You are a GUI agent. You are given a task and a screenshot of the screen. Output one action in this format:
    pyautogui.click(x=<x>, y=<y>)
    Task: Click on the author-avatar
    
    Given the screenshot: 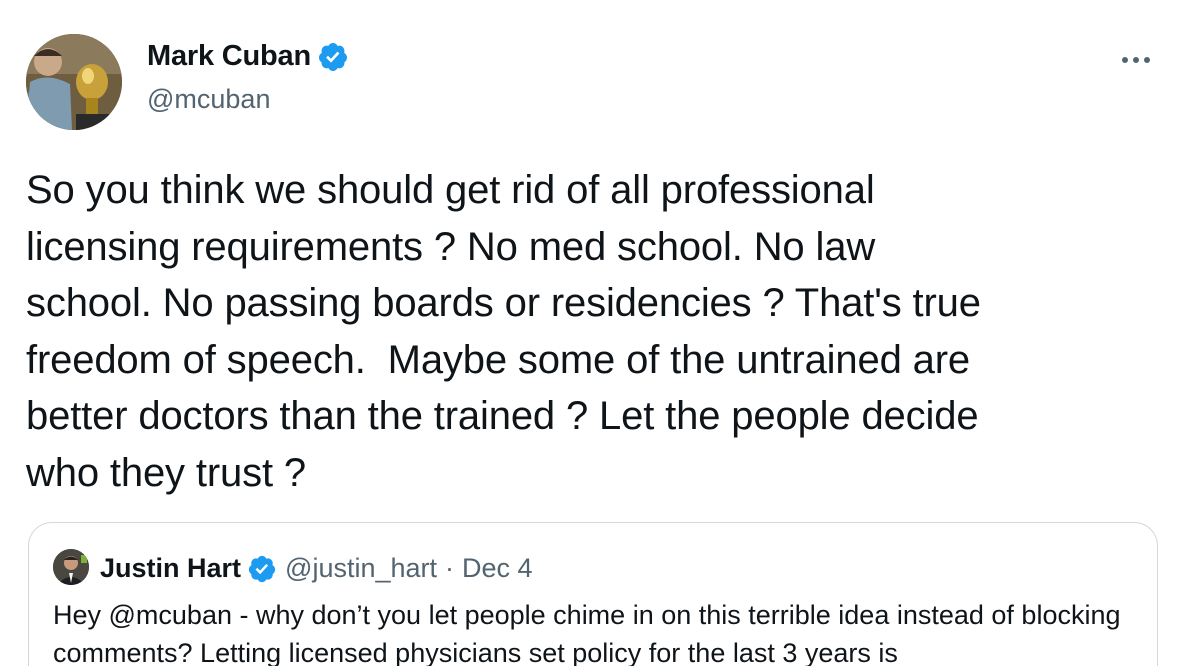 What is the action you would take?
    pyautogui.click(x=74, y=82)
    